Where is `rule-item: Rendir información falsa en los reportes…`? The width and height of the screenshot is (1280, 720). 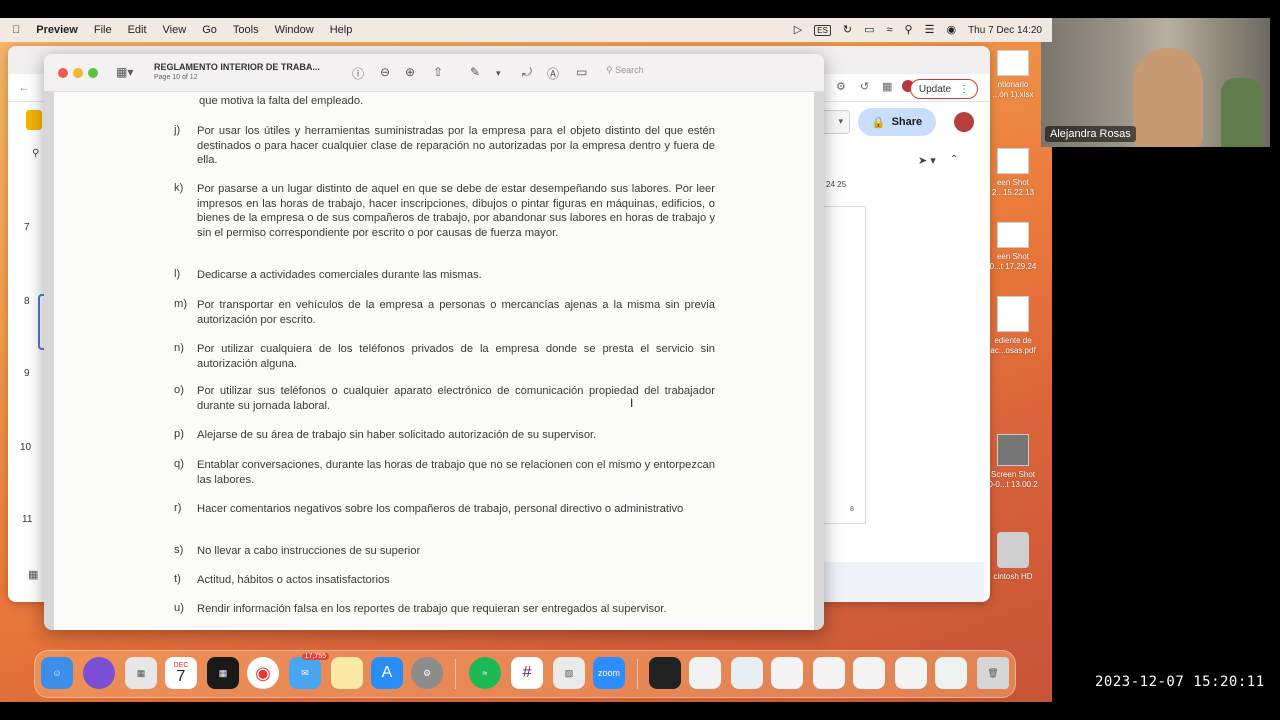
rule-item: Rendir información falsa en los reportes… is located at coordinates (432, 609).